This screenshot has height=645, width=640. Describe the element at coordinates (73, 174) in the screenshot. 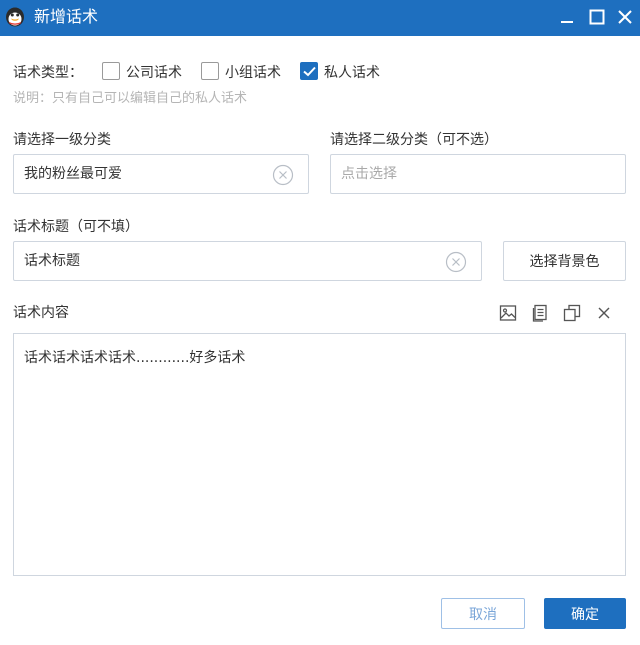

I see `category1-value: 我的粉丝最可爱` at that location.